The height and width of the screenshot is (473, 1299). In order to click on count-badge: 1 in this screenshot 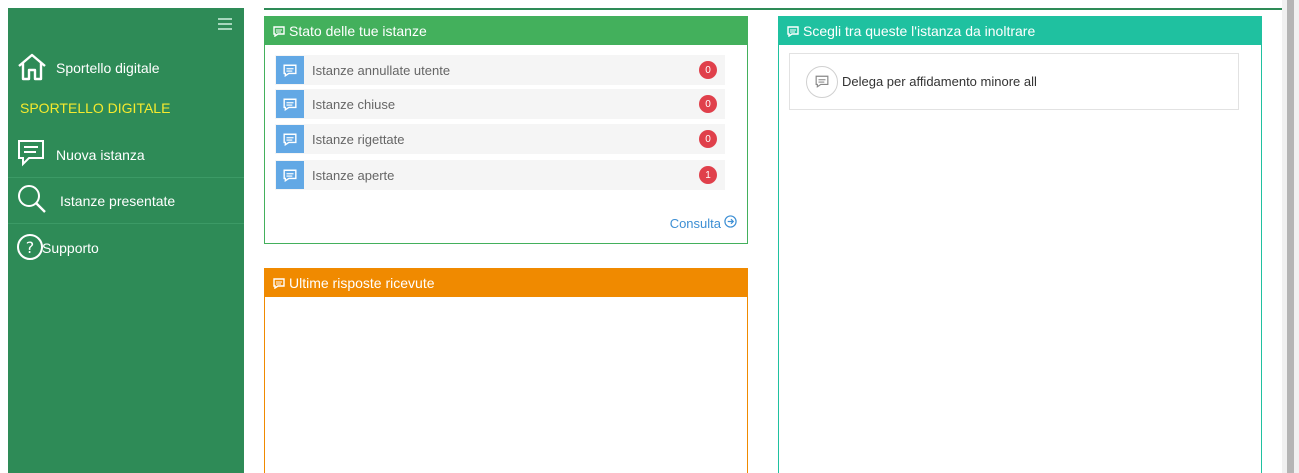, I will do `click(708, 175)`.